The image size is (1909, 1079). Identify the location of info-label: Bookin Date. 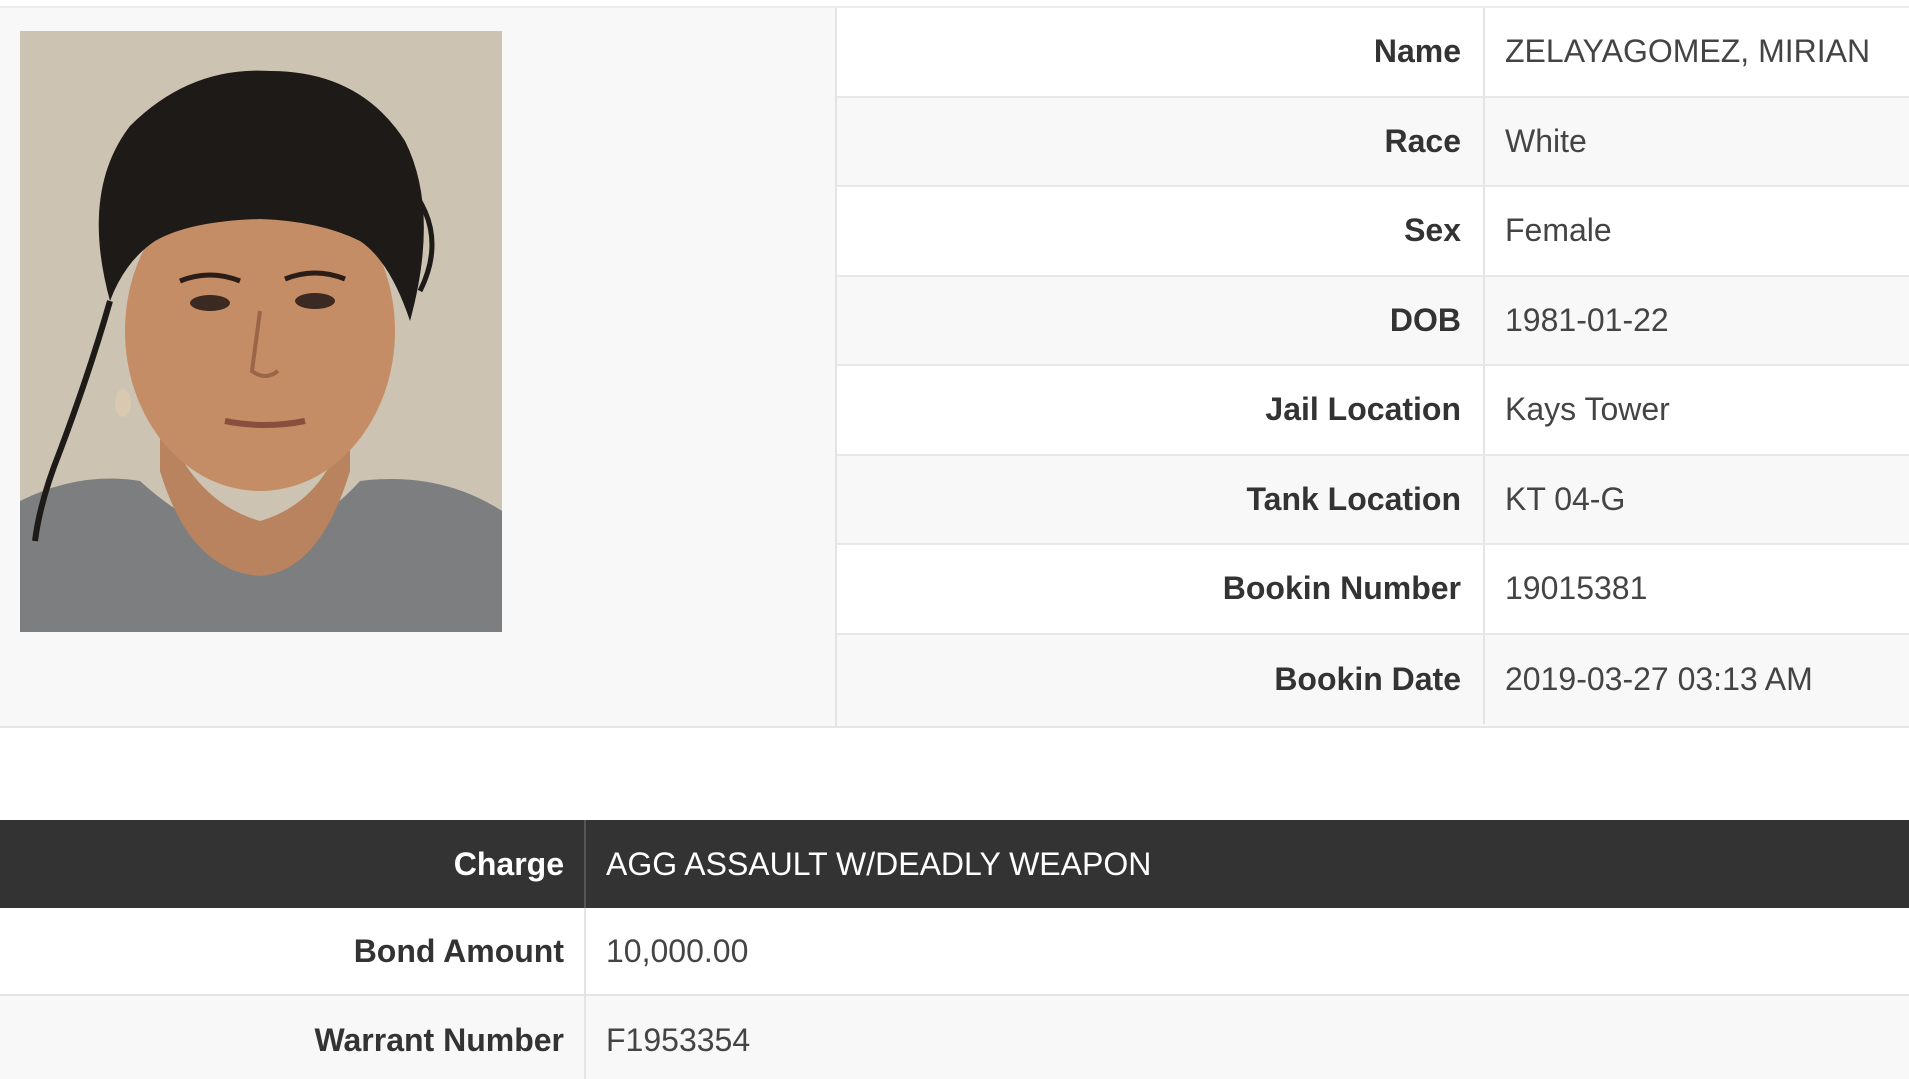
(1161, 679).